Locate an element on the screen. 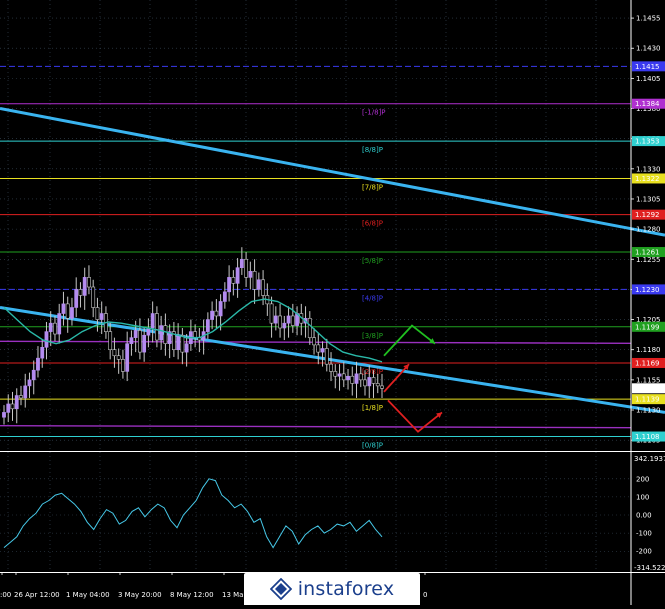 This screenshot has width=665, height=609. murrey-price-label: 1.1230 is located at coordinates (647, 290).